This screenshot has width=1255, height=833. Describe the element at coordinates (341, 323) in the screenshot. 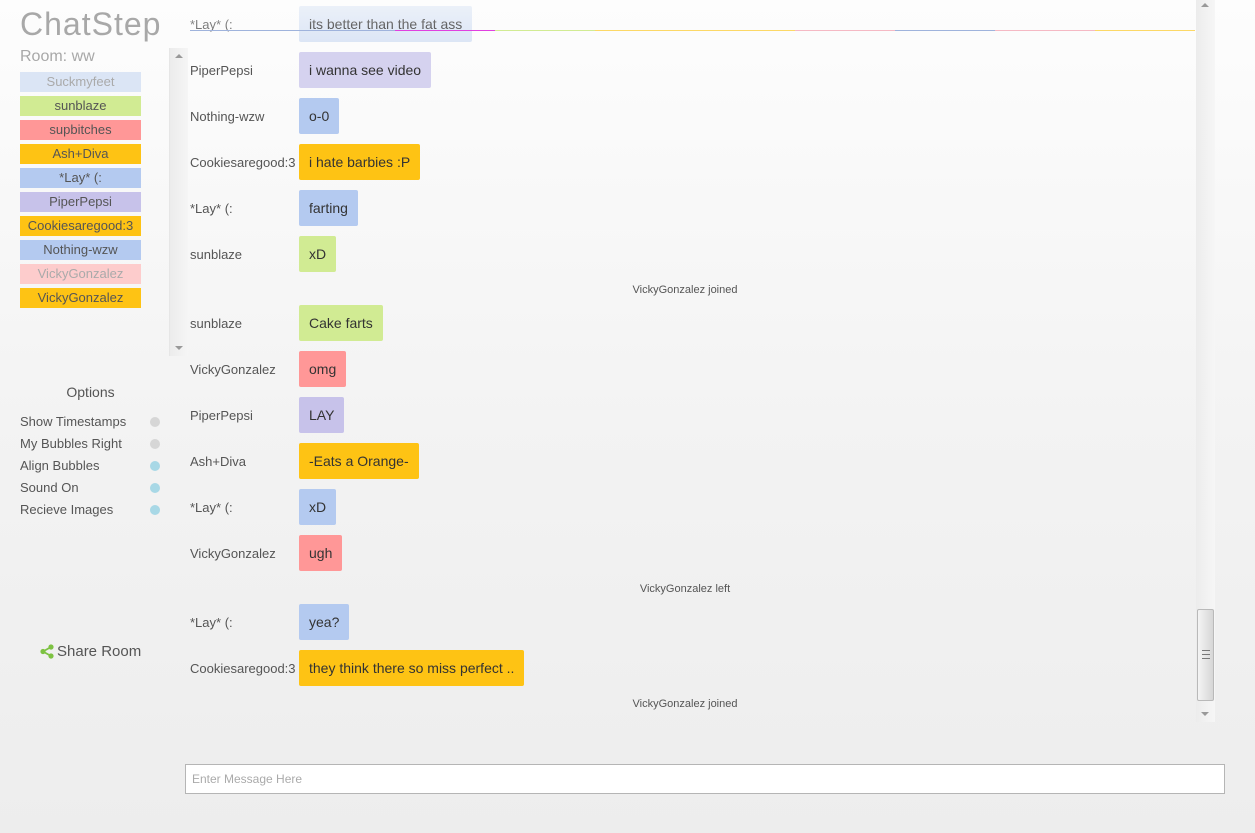

I see `message-bubble: Cake farts` at that location.